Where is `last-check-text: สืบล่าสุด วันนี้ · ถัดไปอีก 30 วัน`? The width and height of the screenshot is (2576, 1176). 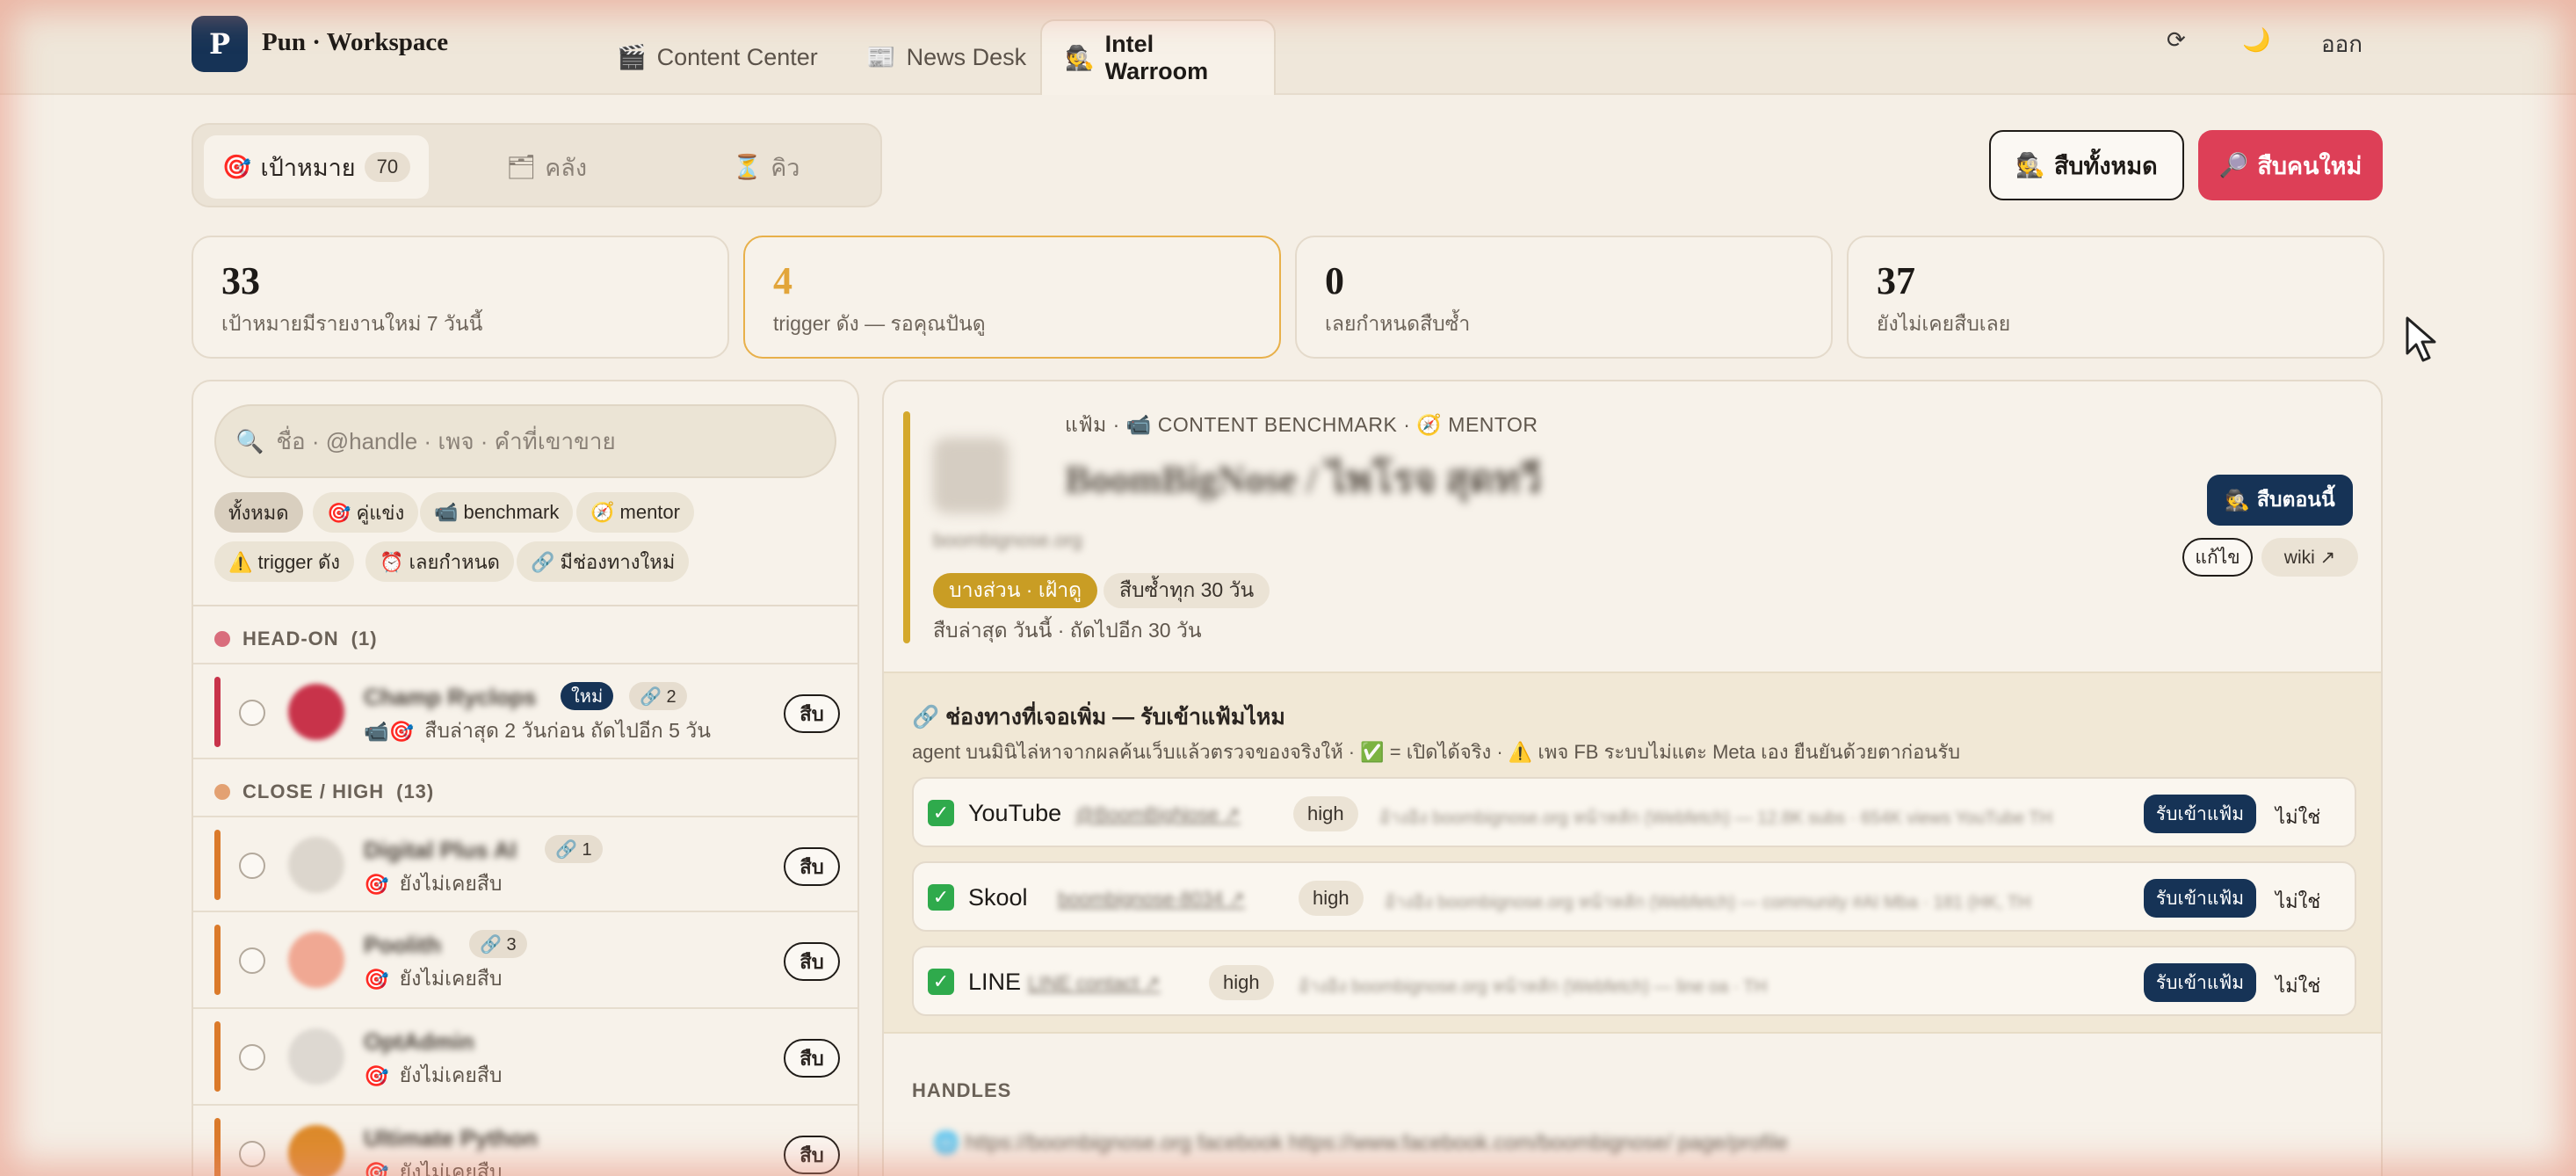
last-check-text: สืบล่าสุด วันนี้ · ถัดไปอีก 30 วัน is located at coordinates (1067, 630).